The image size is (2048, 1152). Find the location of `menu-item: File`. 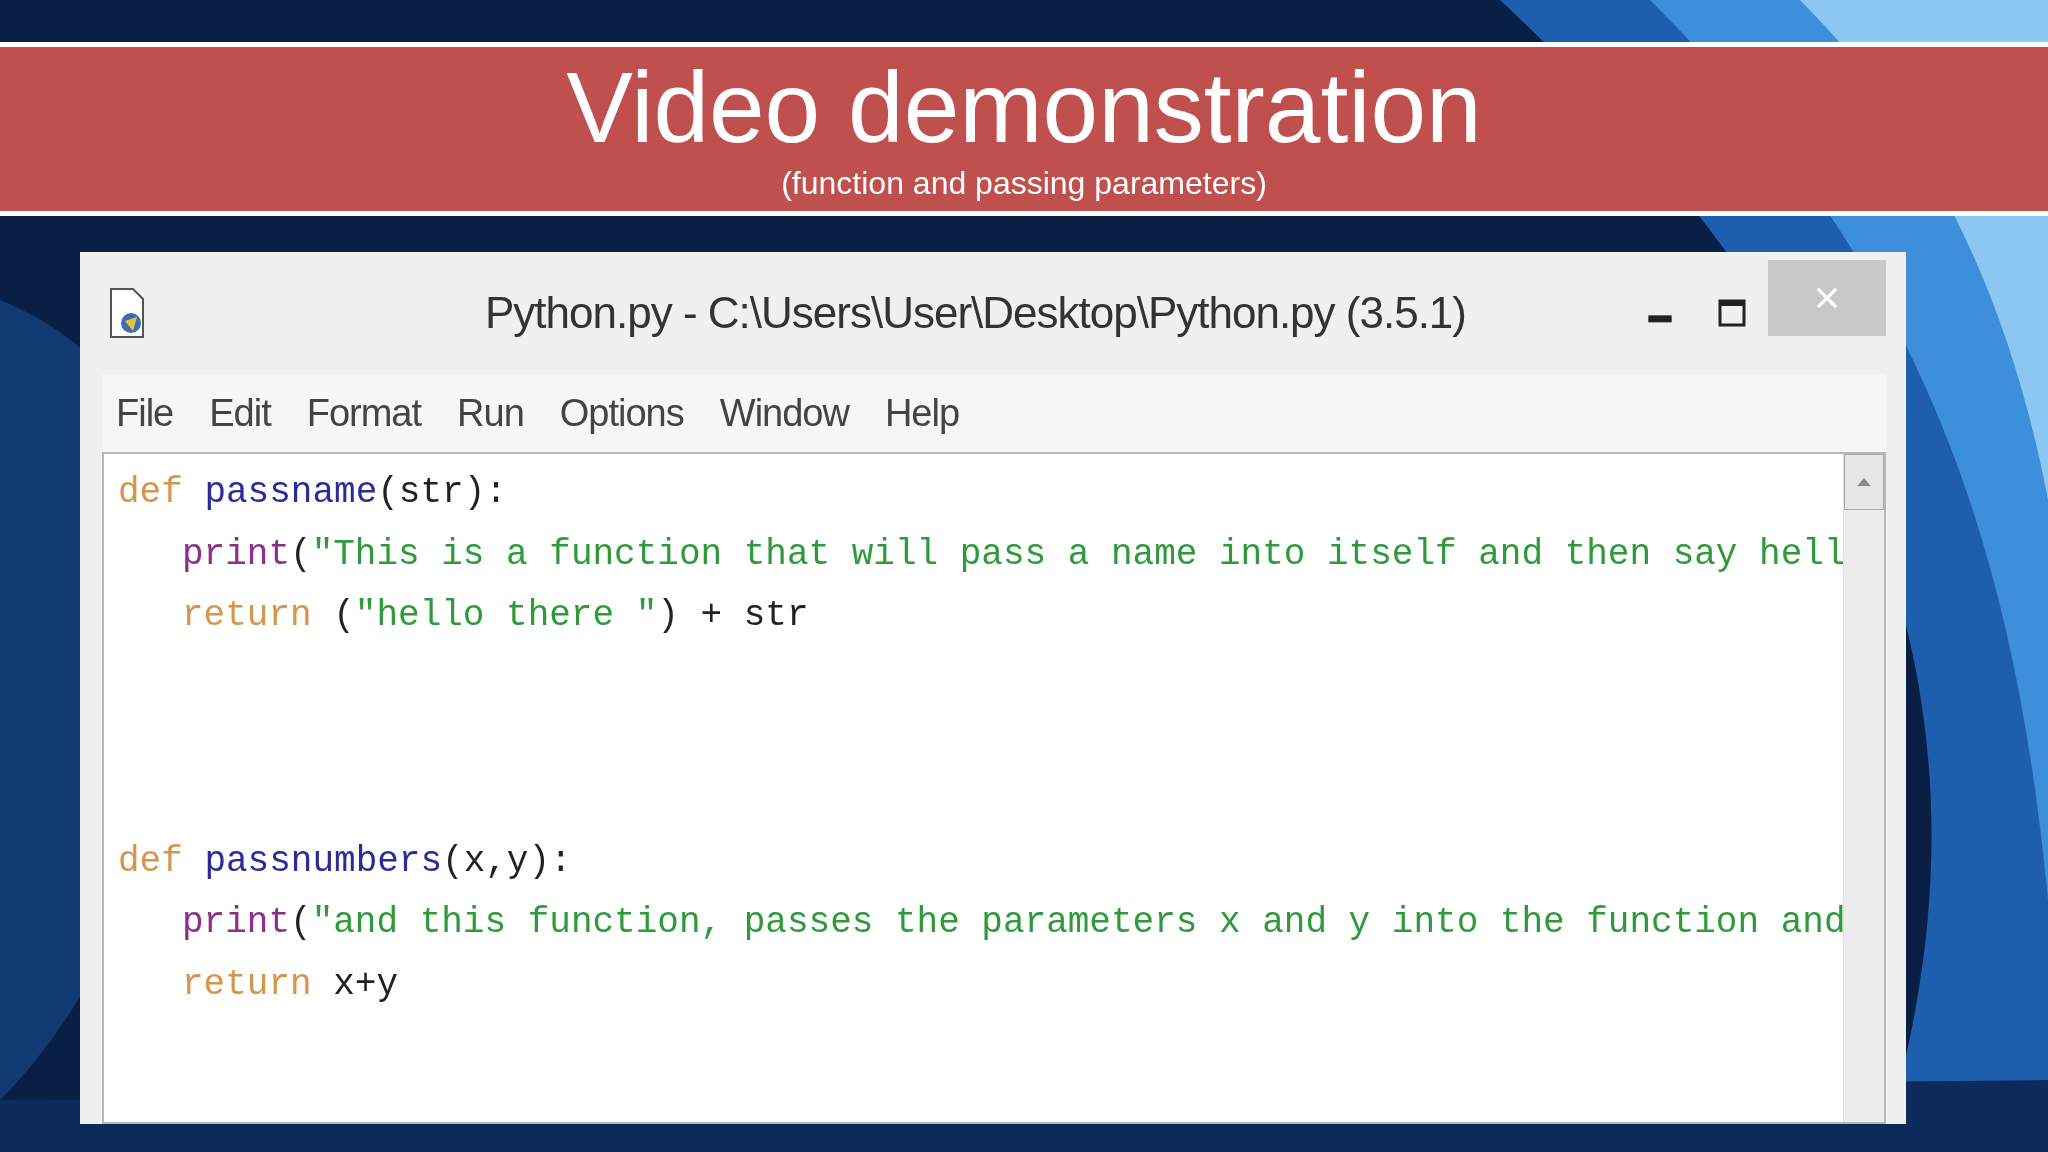

menu-item: File is located at coordinates (145, 413).